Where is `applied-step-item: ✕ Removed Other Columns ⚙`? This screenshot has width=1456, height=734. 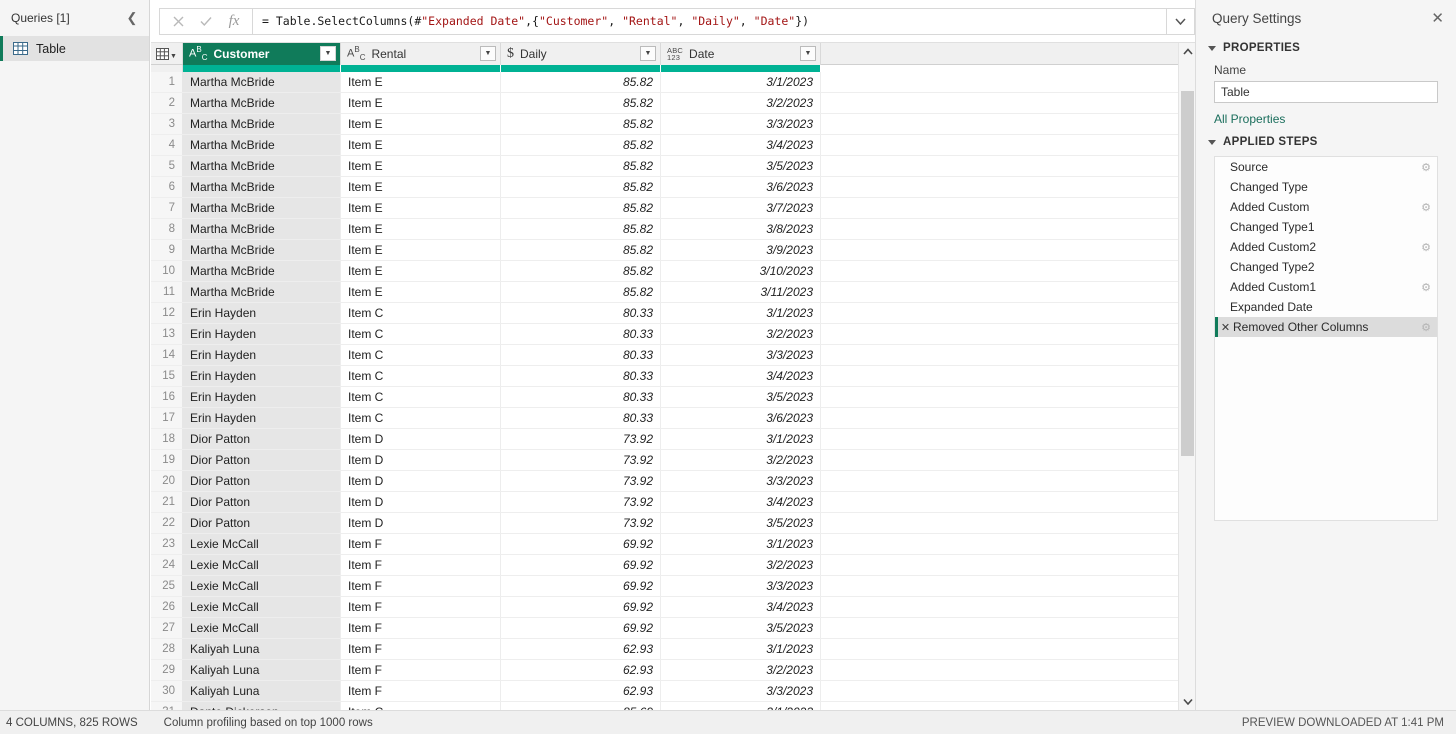
applied-step-item: ✕ Removed Other Columns ⚙ is located at coordinates (1326, 327).